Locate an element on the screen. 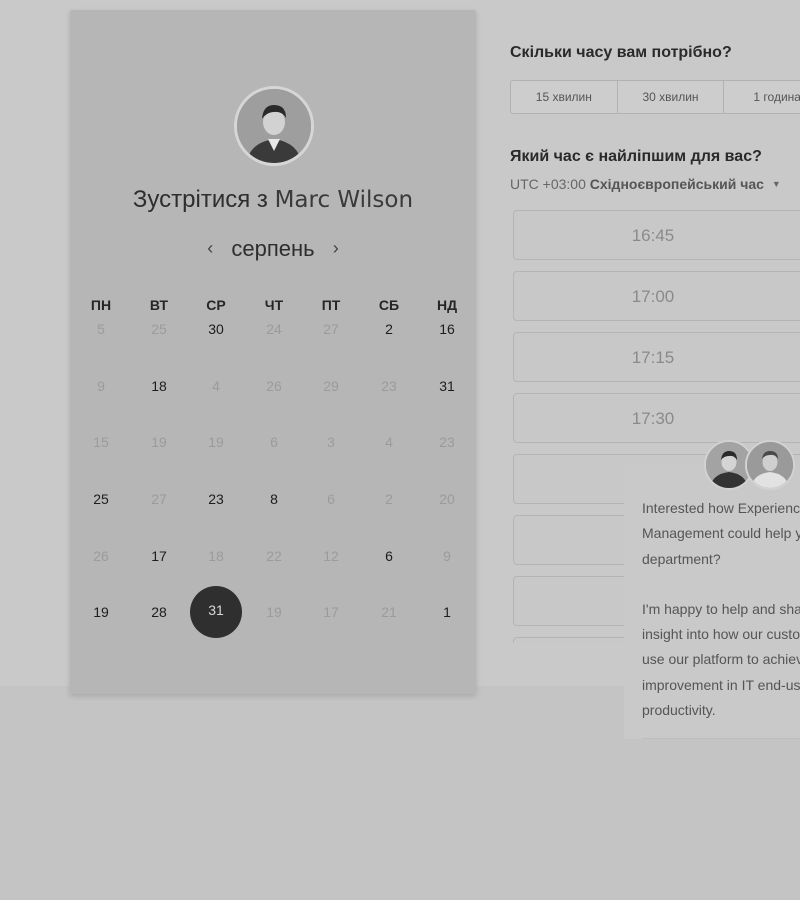 The image size is (800, 900). meeting-title: Зустрітися з Marc Wilson is located at coordinates (273, 200).